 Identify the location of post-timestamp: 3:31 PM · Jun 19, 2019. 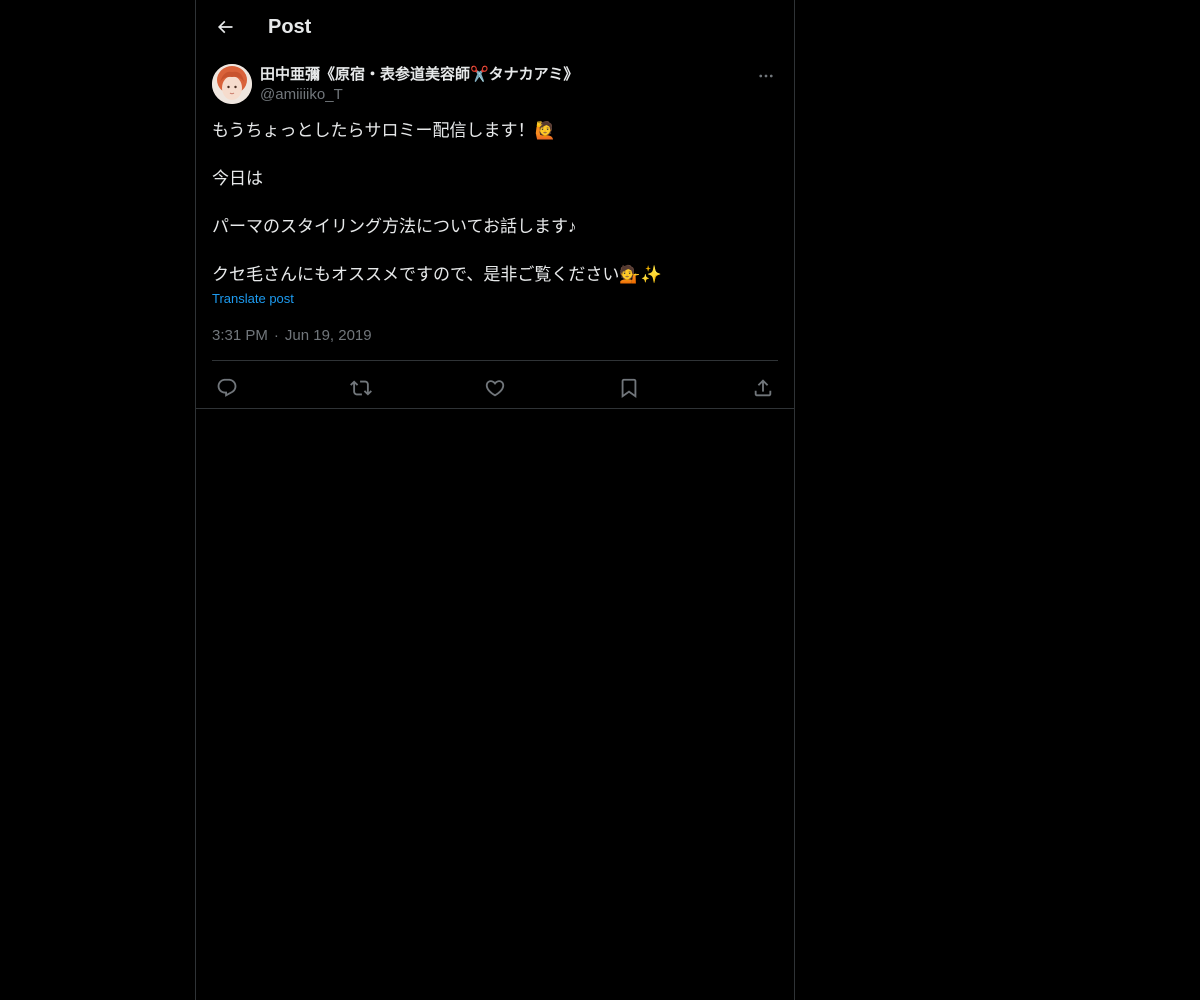
(292, 336).